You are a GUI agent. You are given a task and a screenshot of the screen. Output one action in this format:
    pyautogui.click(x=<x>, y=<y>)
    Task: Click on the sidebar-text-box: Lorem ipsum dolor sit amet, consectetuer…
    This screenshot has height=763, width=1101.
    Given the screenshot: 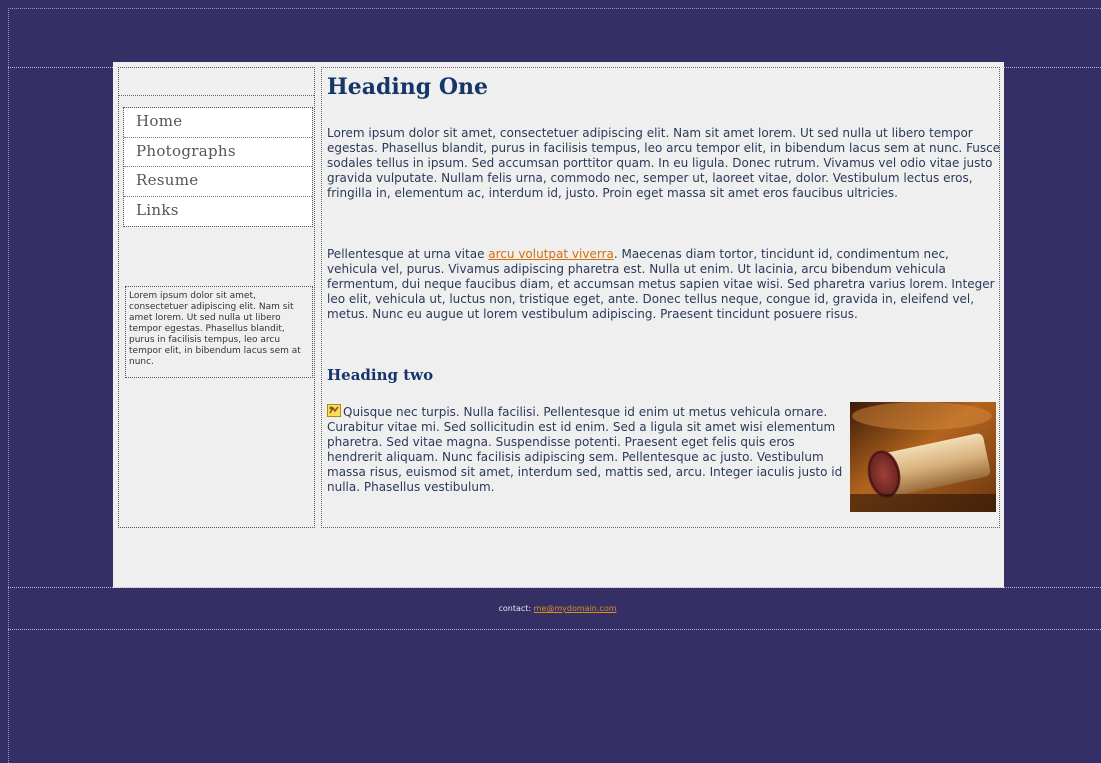 What is the action you would take?
    pyautogui.click(x=219, y=332)
    